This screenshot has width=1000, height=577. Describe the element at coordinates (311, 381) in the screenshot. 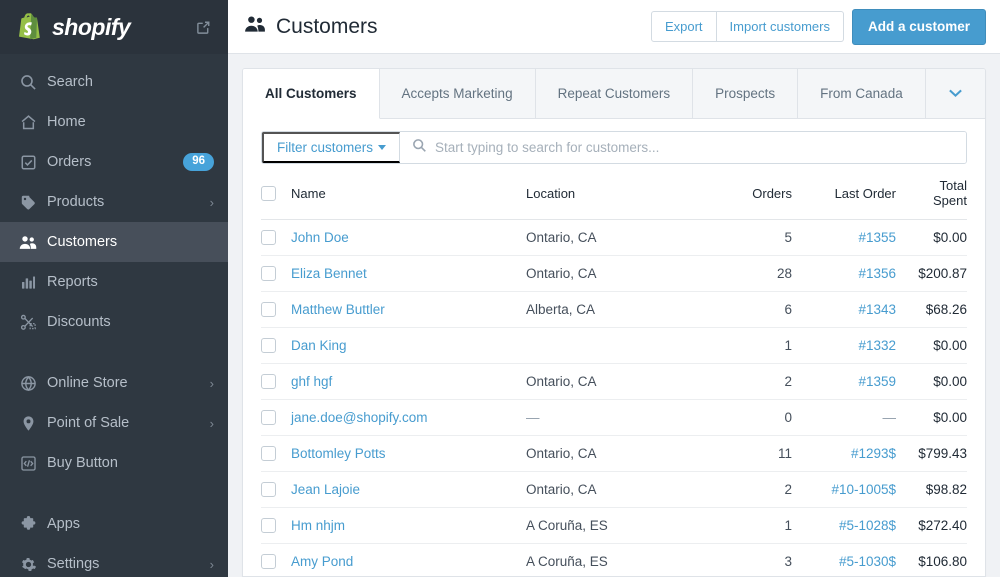

I see `customer-name: ghf hgf` at that location.